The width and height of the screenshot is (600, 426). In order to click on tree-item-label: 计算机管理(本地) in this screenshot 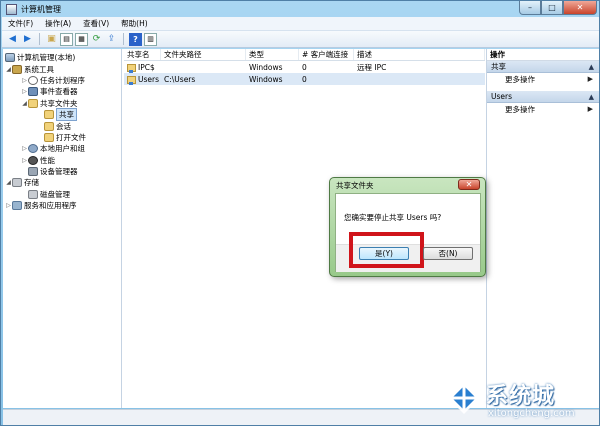, I will do `click(46, 58)`.